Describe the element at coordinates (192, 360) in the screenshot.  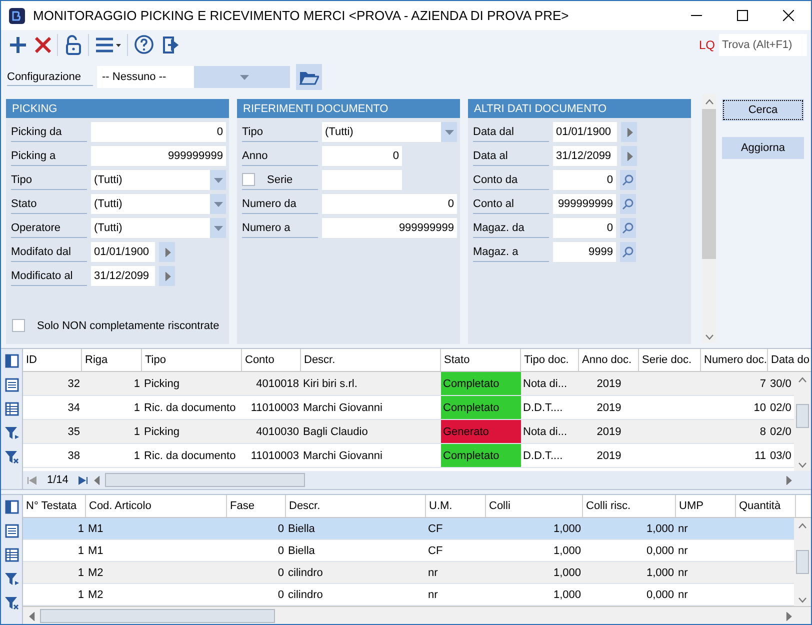
I see `column-header: Tipo` at that location.